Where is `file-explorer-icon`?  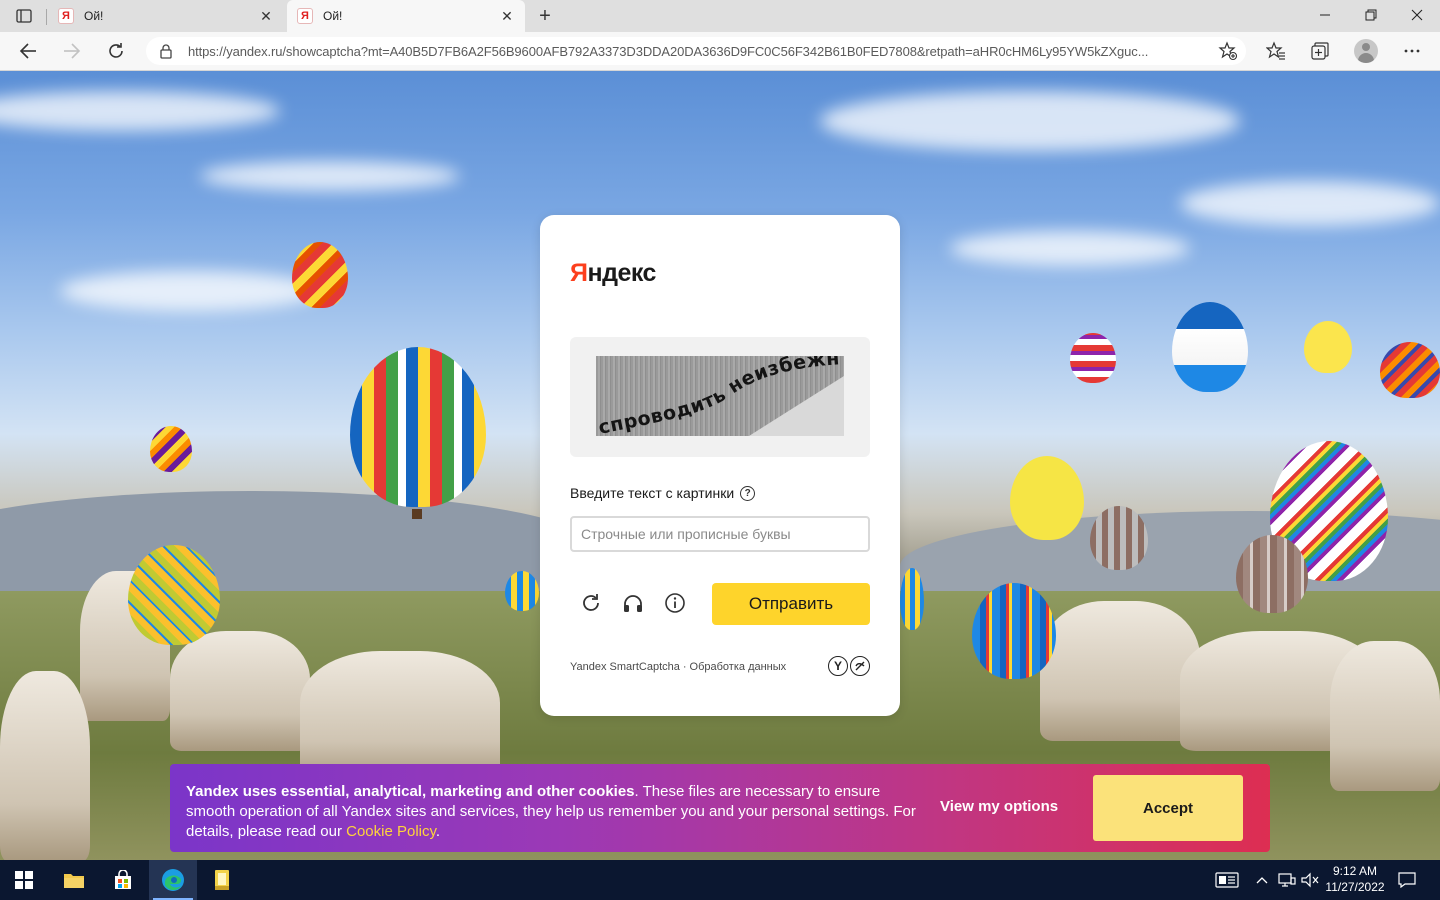
file-explorer-icon is located at coordinates (74, 880).